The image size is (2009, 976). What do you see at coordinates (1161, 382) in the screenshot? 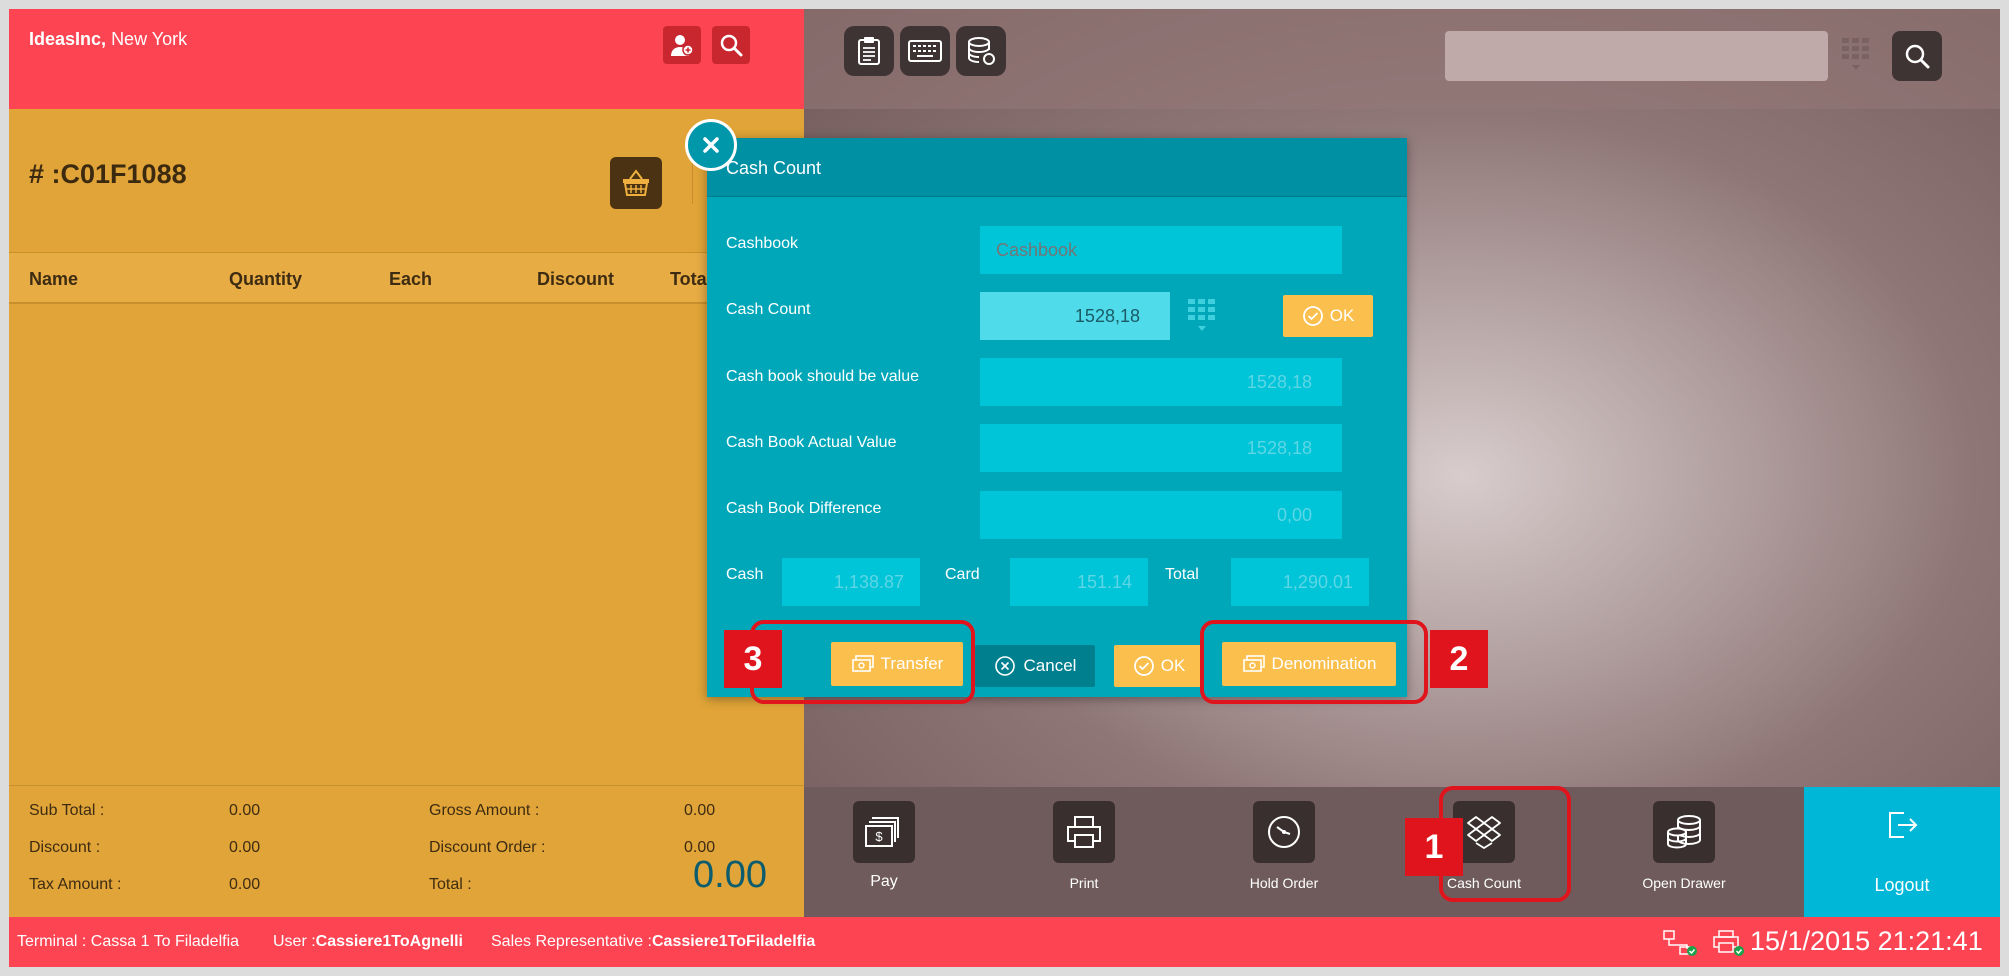
I see `should-be-value-field` at bounding box center [1161, 382].